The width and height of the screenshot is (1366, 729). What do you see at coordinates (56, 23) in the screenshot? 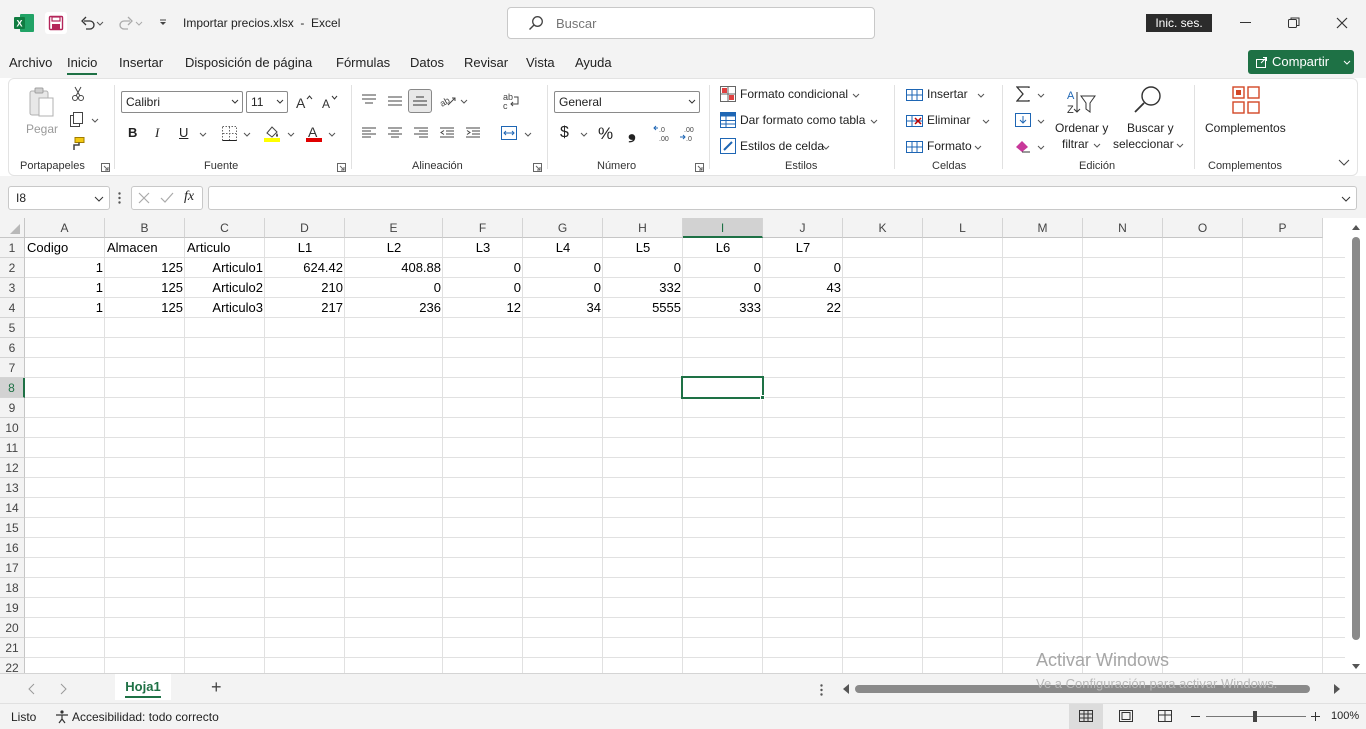
I see `save-icon` at bounding box center [56, 23].